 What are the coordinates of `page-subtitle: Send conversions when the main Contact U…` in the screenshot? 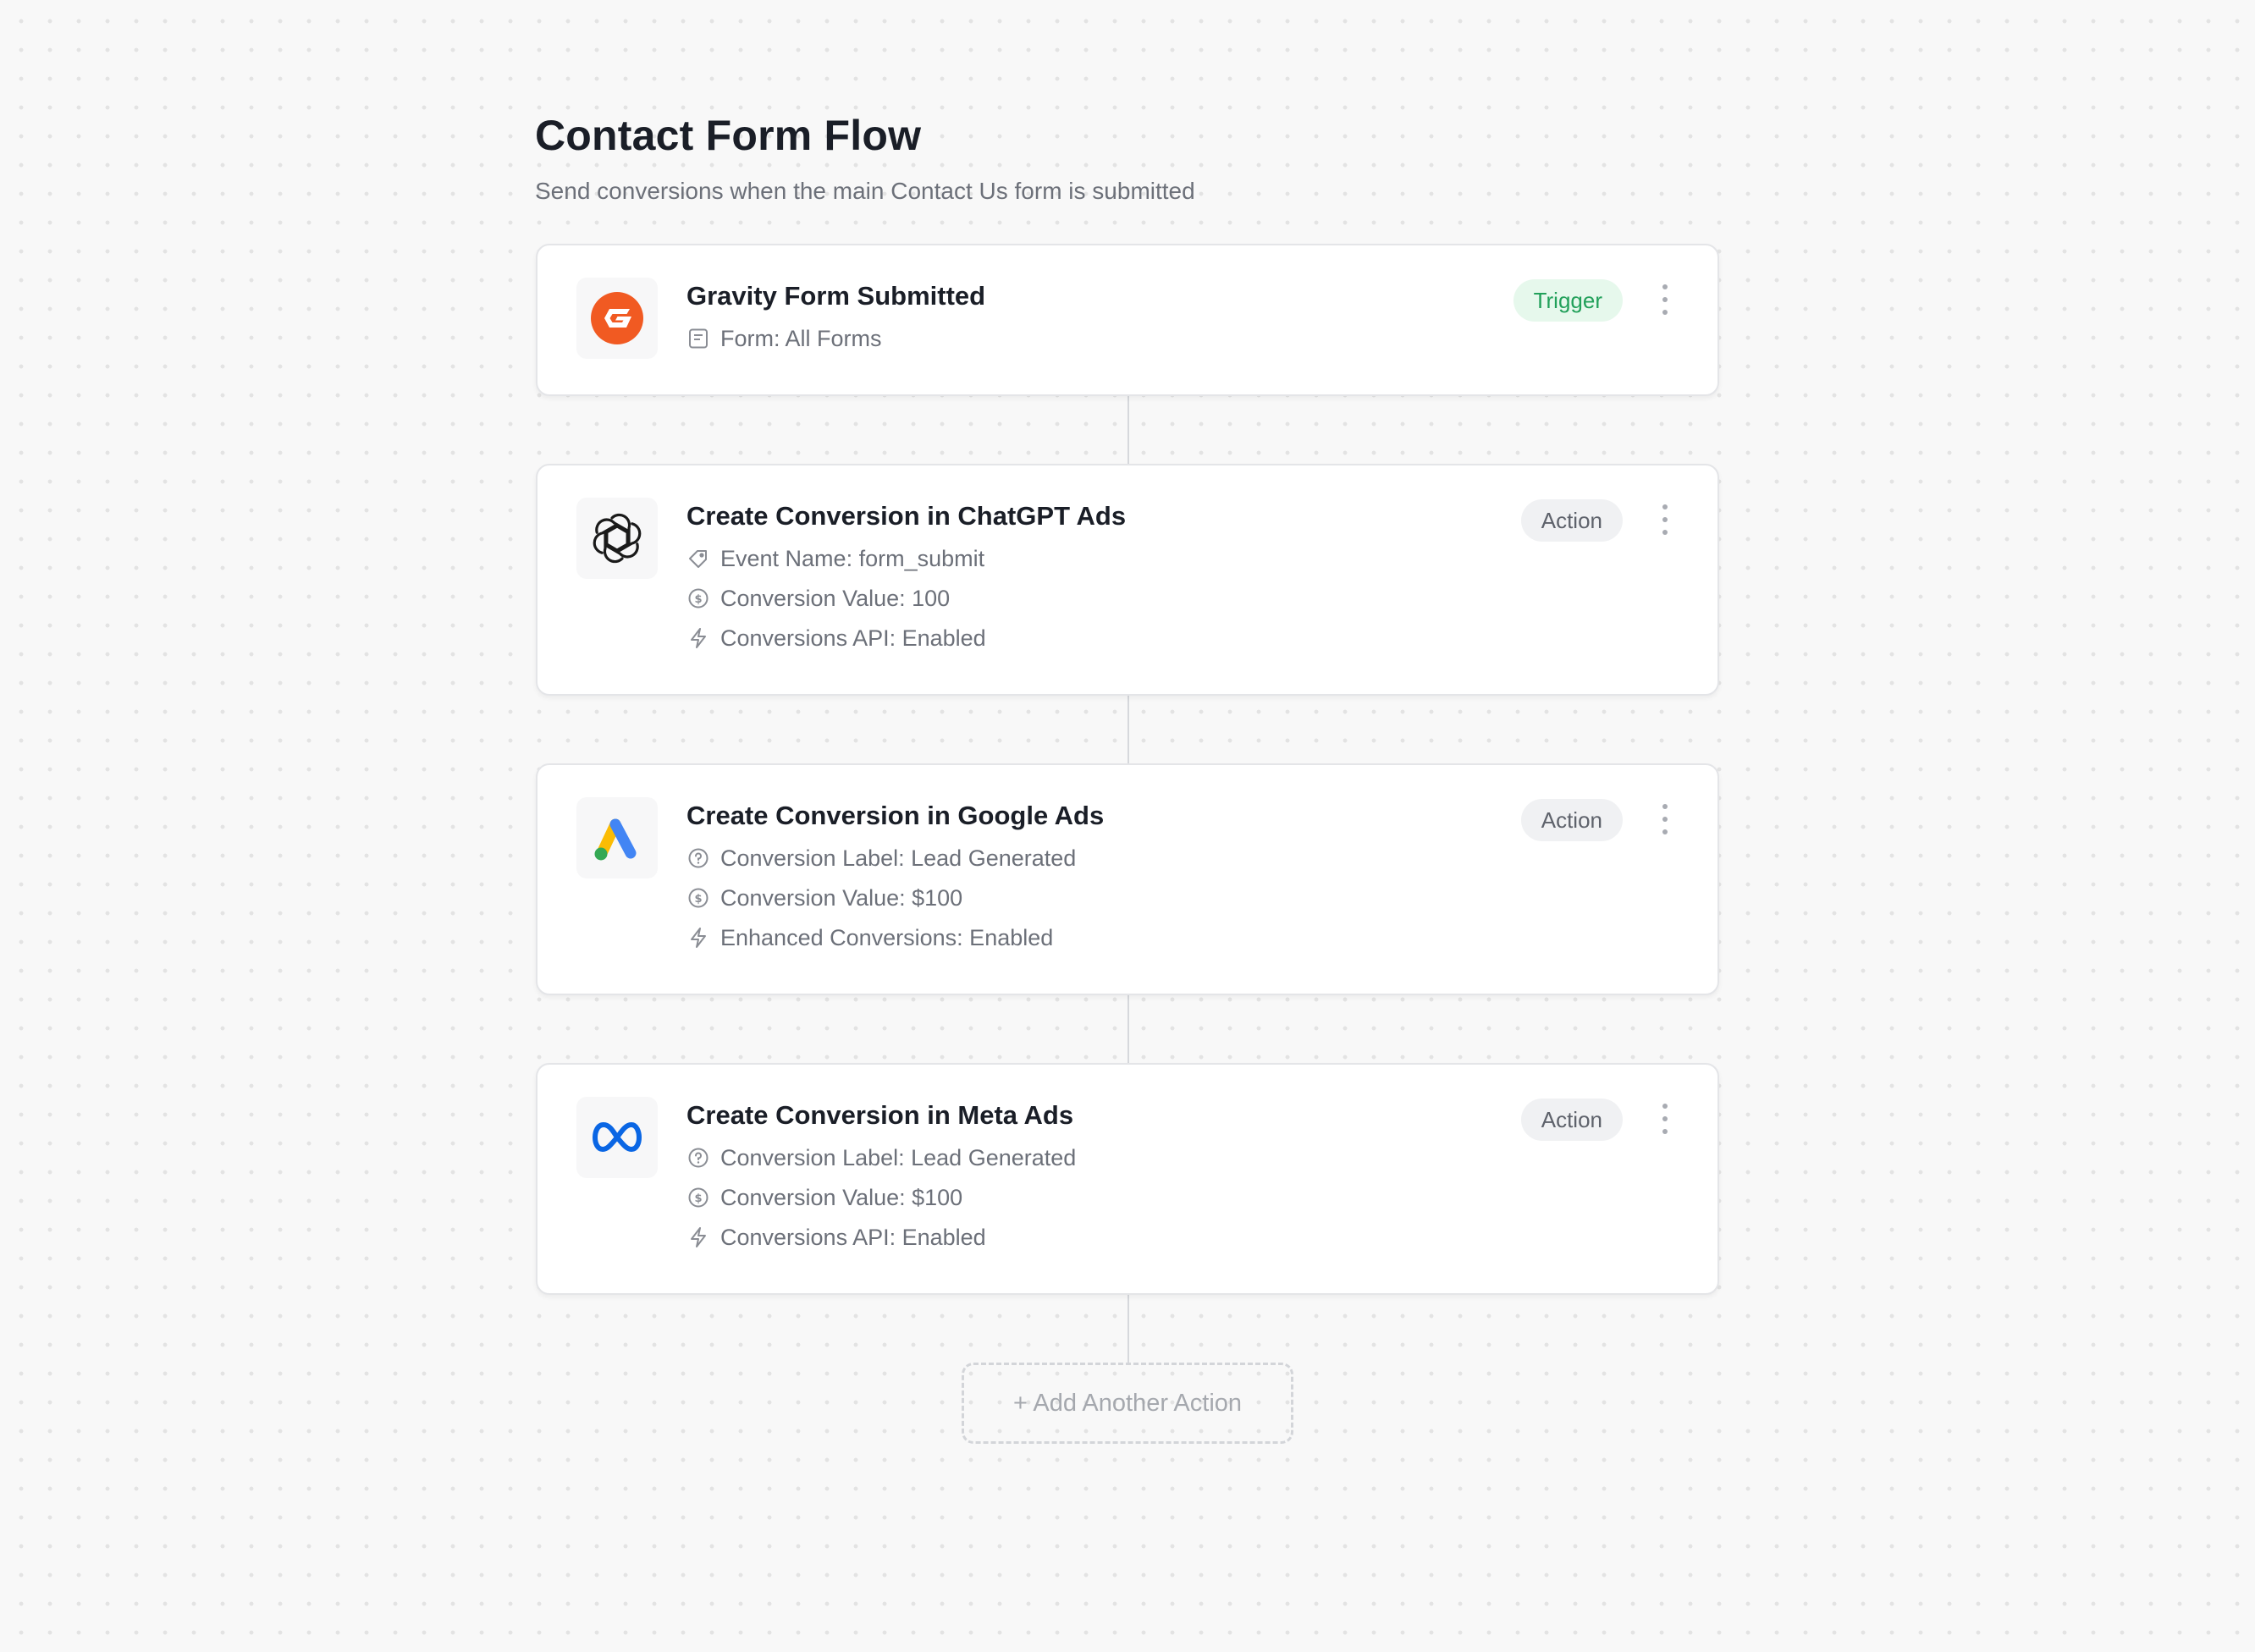 It's located at (865, 191).